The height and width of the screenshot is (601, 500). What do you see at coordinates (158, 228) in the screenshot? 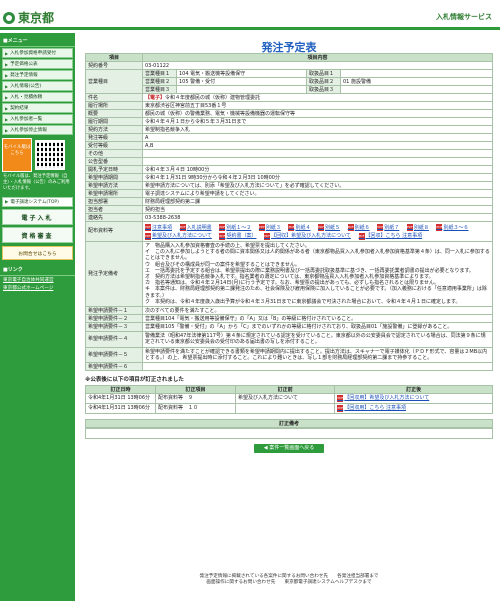
I see `doc-link: PDF 注意事項` at bounding box center [158, 228].